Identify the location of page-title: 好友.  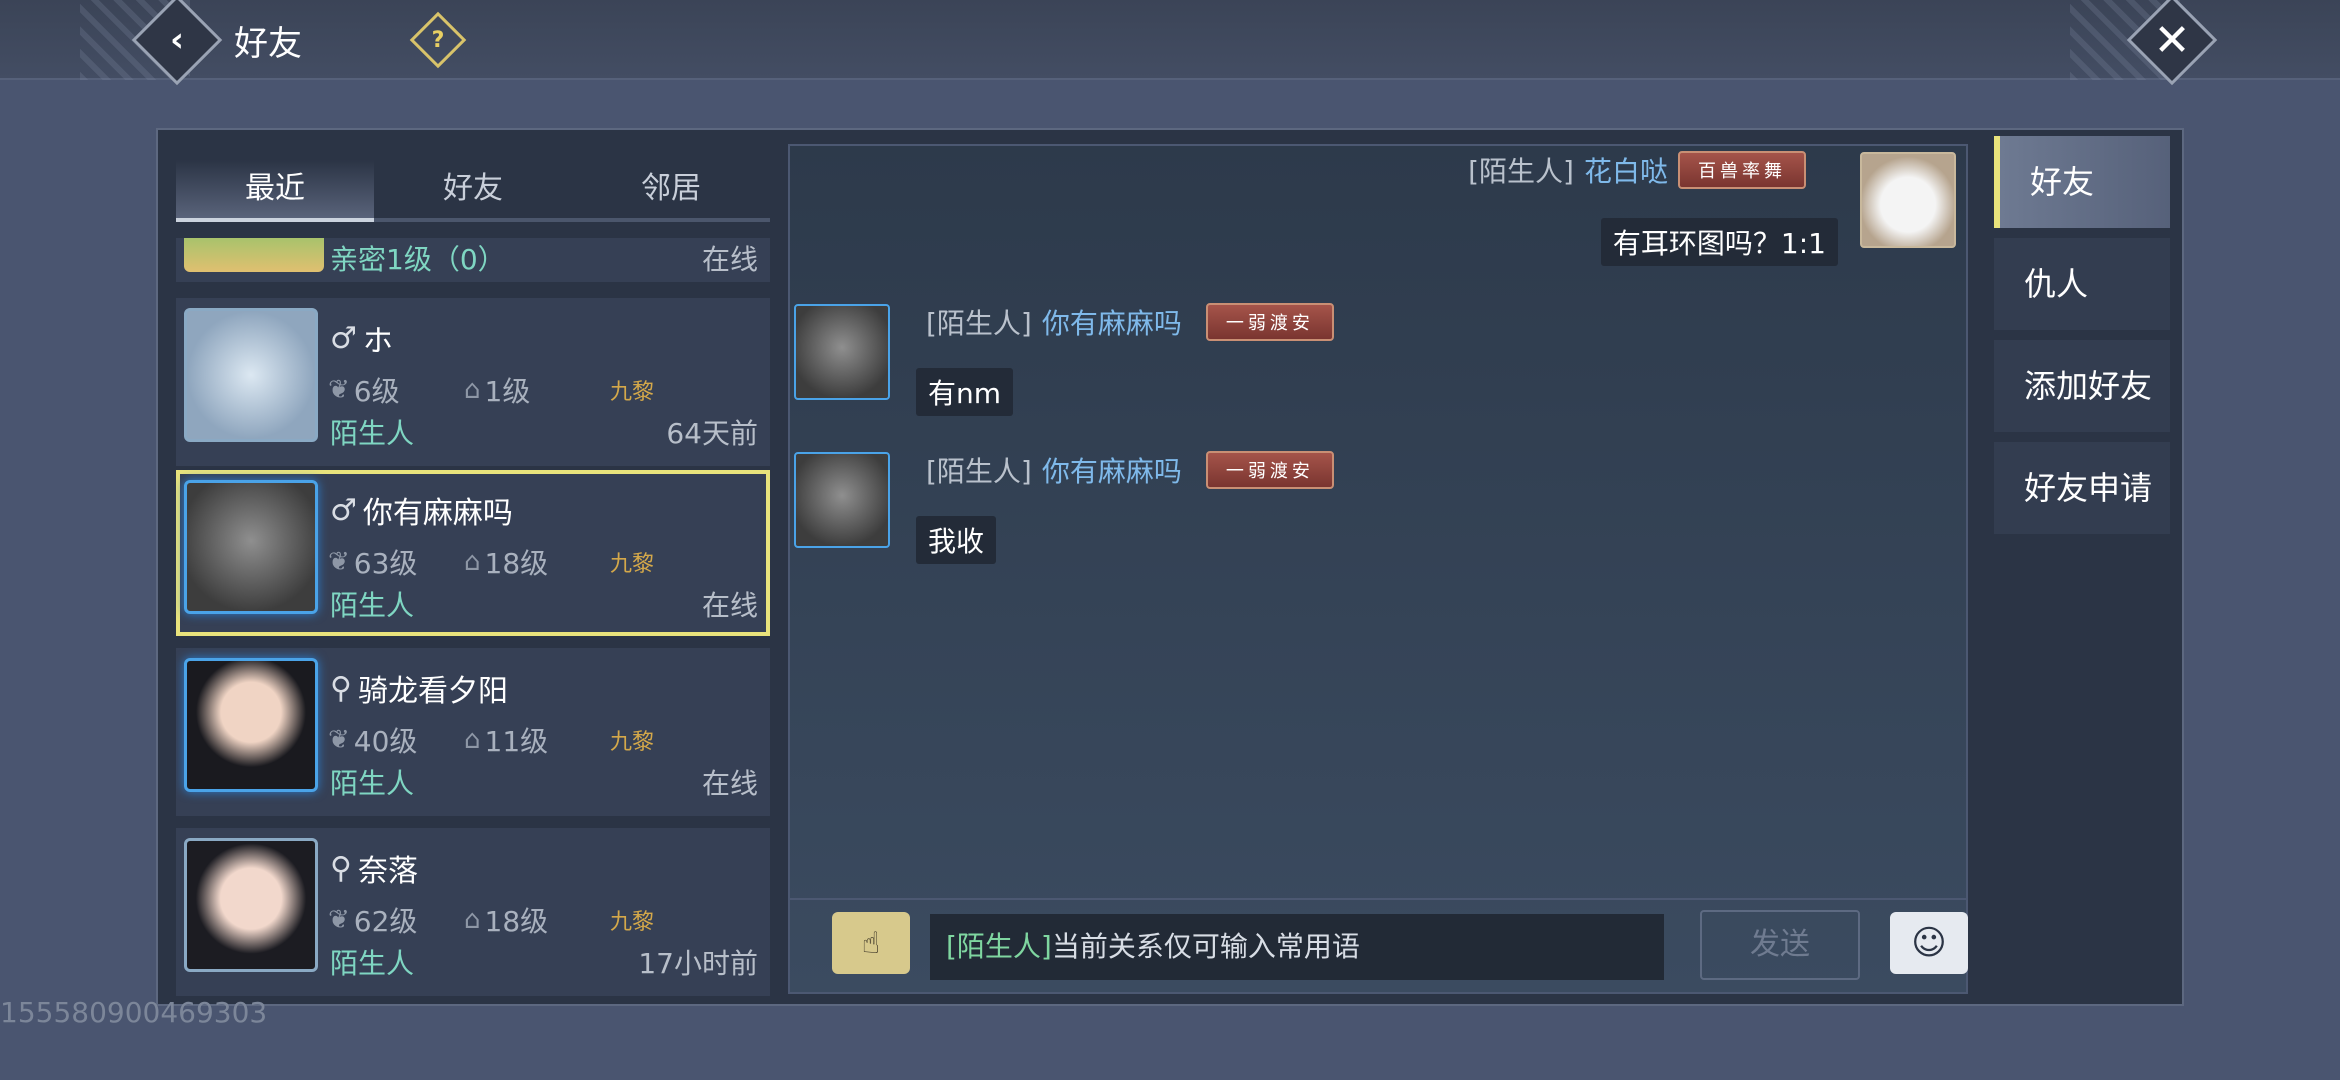
(268, 44).